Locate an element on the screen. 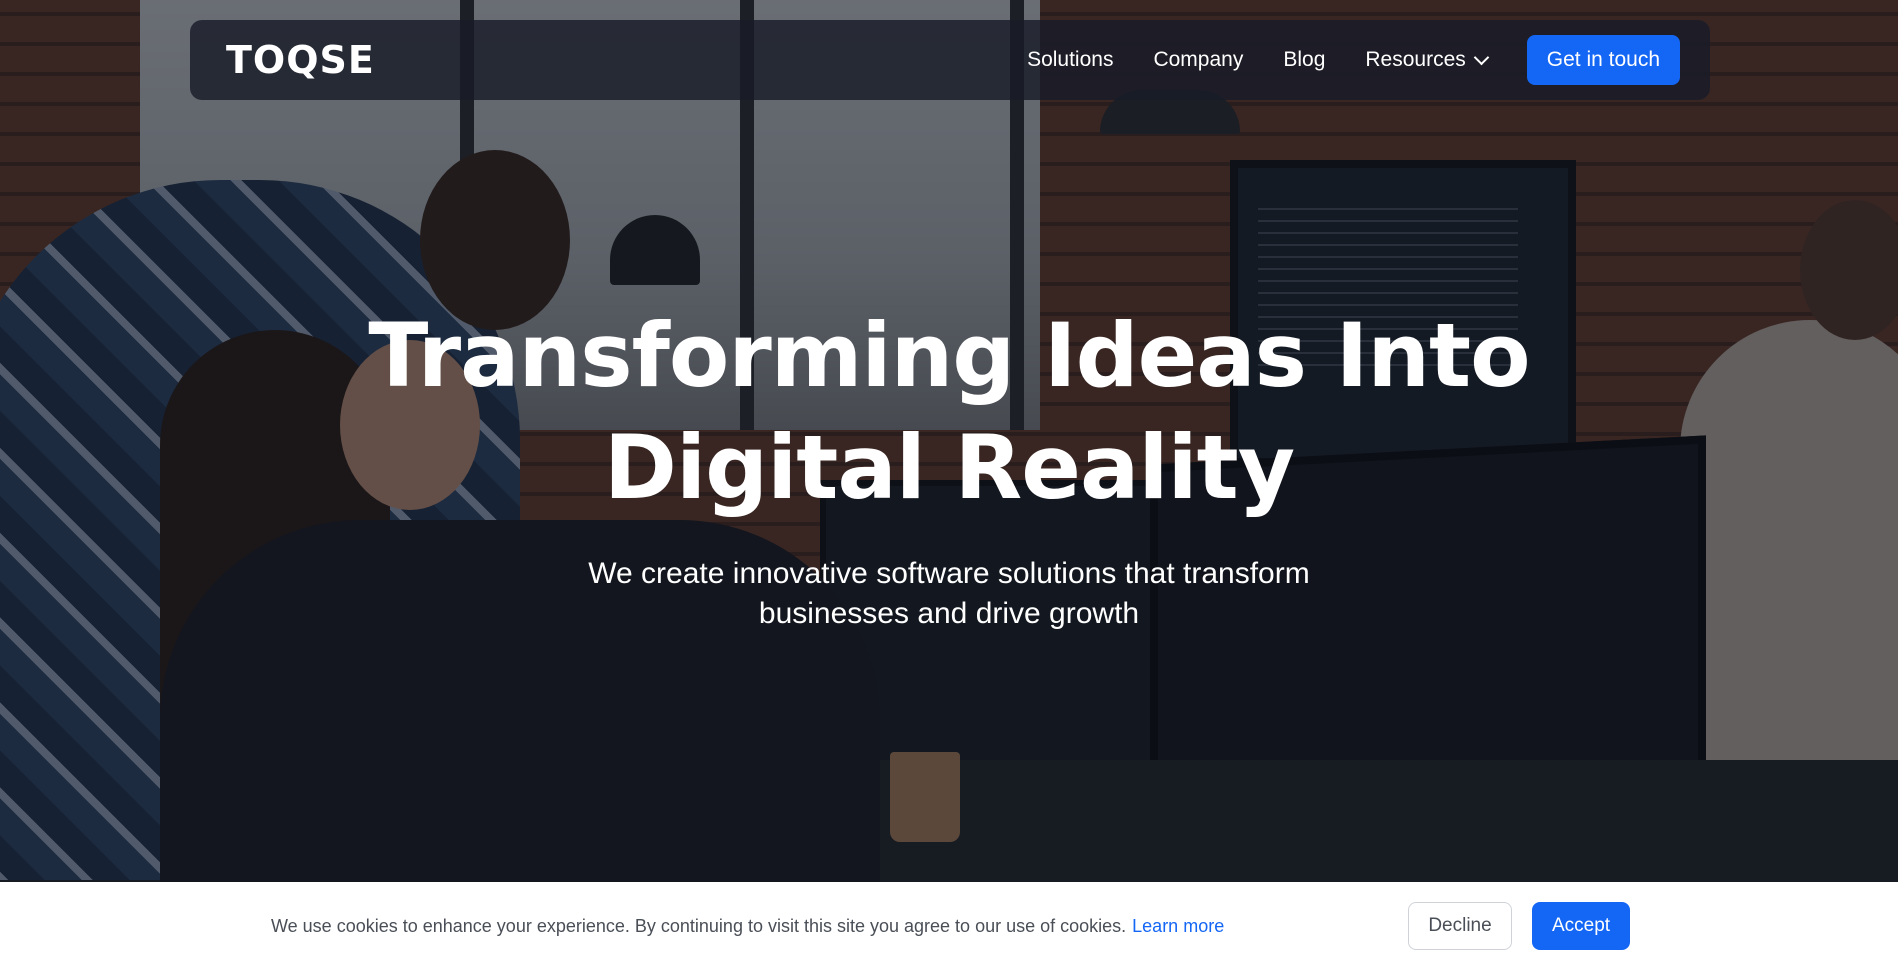  chevron-down-icon is located at coordinates (1481, 57).